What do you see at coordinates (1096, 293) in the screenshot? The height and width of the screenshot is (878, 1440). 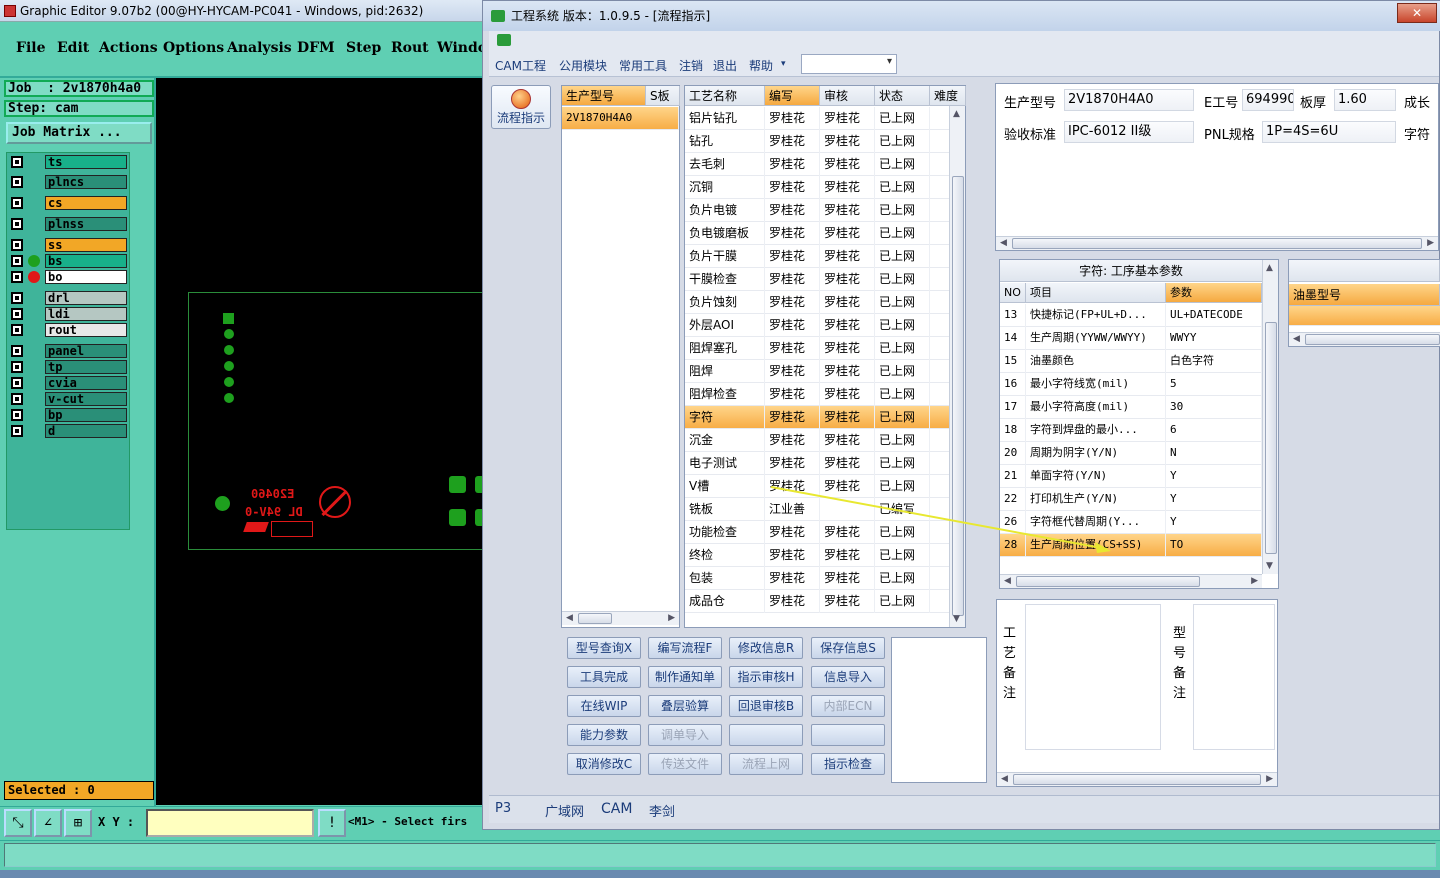 I see `params-header: 项目` at bounding box center [1096, 293].